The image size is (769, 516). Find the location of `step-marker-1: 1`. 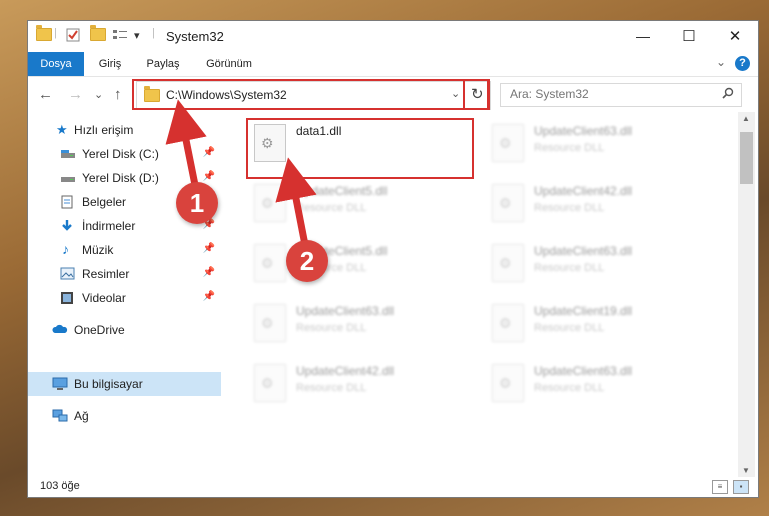

step-marker-1: 1 is located at coordinates (197, 203).